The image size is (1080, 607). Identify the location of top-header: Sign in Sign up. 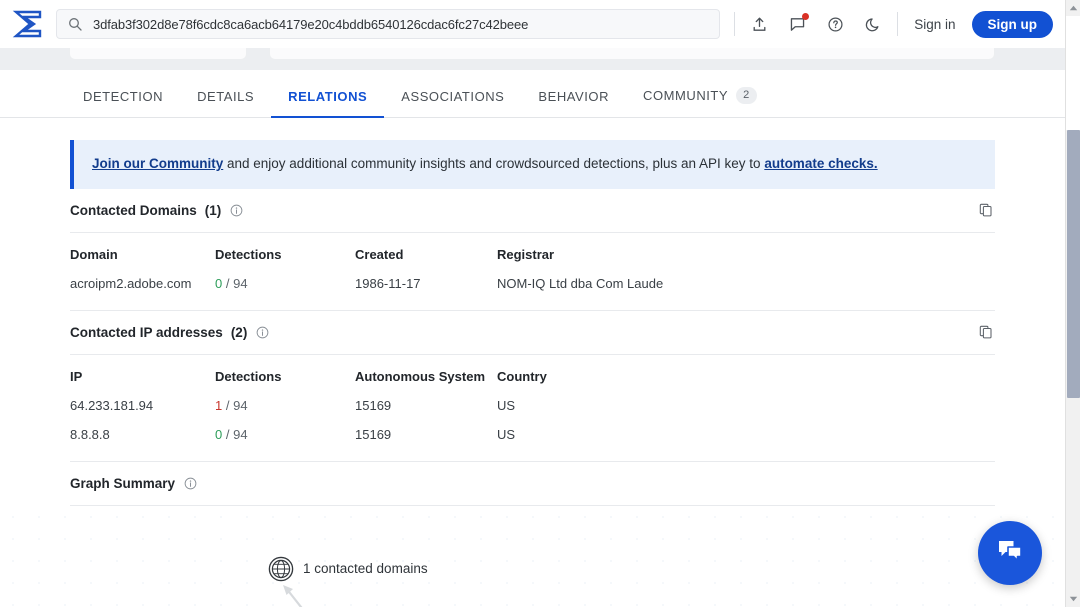
(532, 24).